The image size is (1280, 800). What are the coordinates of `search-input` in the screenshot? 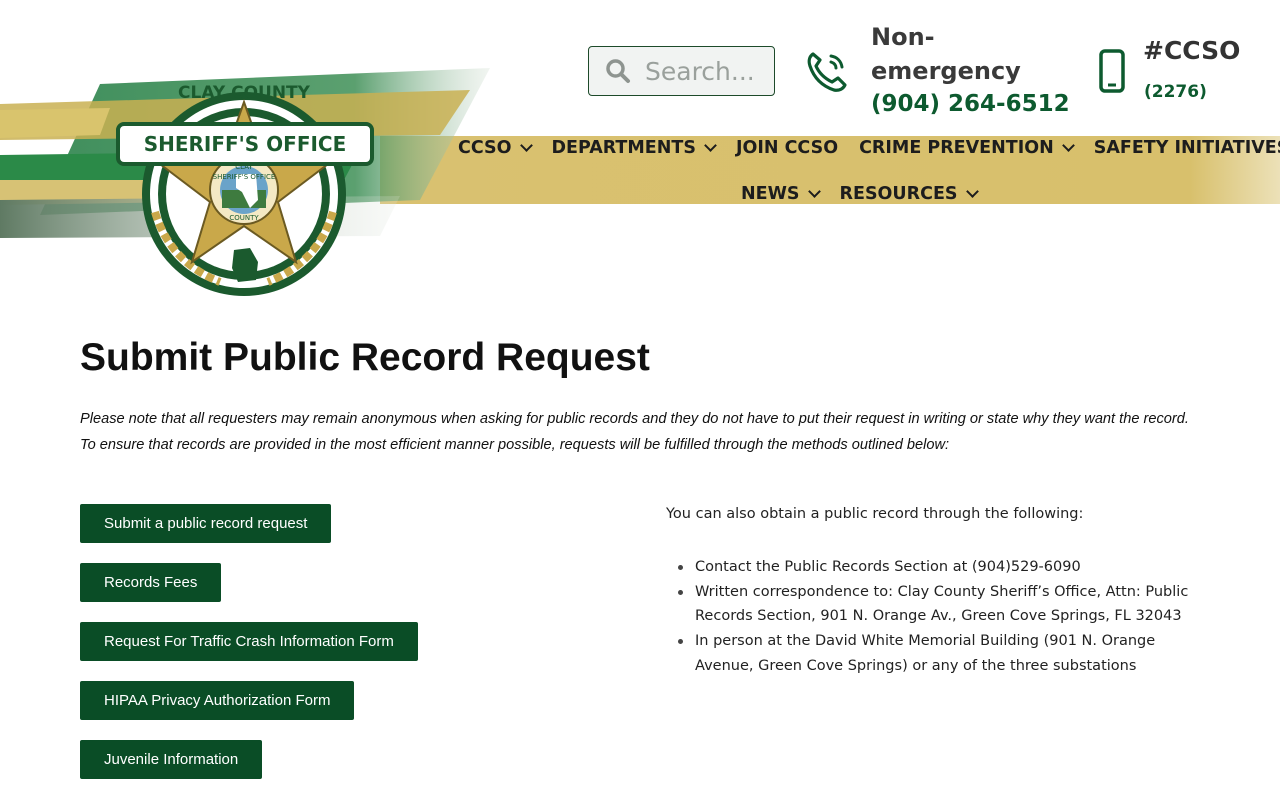 It's located at (705, 71).